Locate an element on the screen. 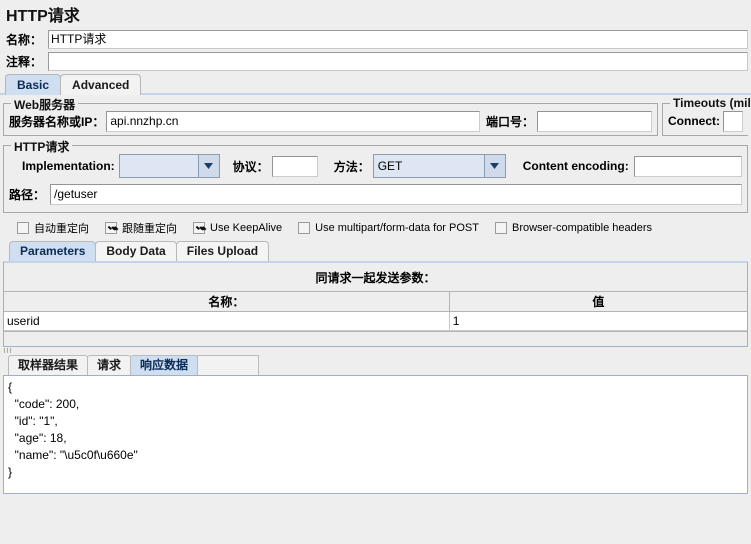 This screenshot has width=751, height=544. response-line: "name": "\u5c0f\u660e" is located at coordinates (73, 455).